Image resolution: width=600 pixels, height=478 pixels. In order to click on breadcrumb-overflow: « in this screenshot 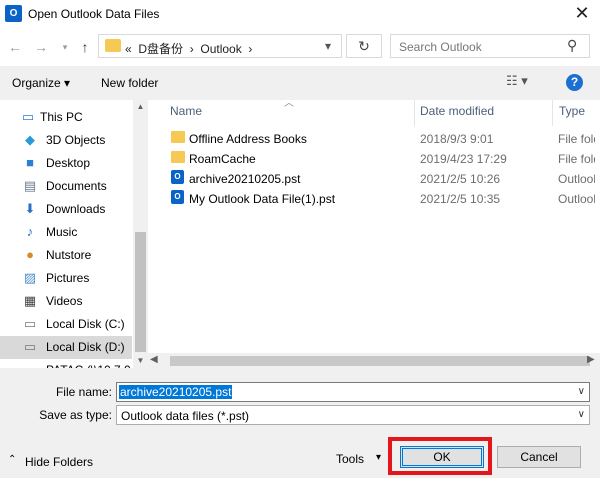, I will do `click(128, 49)`.